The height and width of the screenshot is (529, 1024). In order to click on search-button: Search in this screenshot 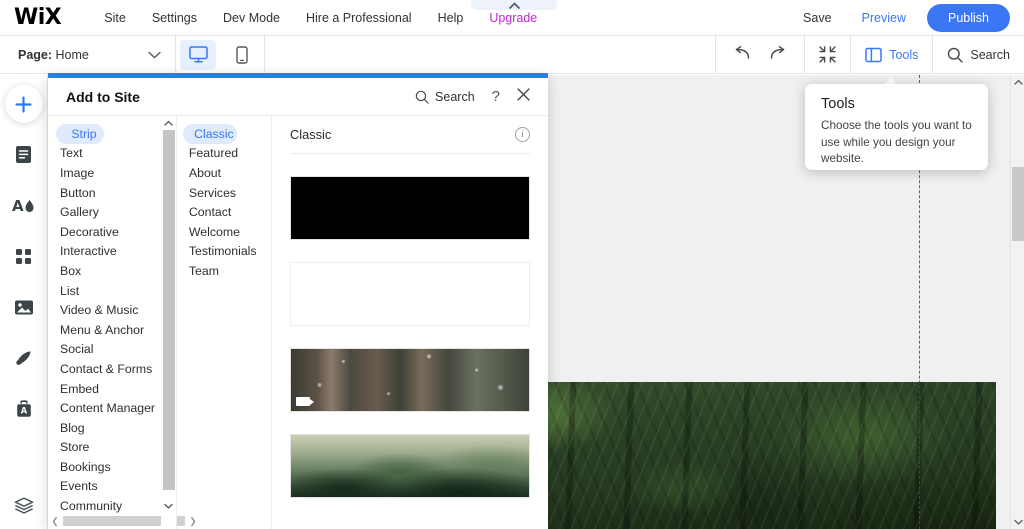, I will do `click(978, 54)`.